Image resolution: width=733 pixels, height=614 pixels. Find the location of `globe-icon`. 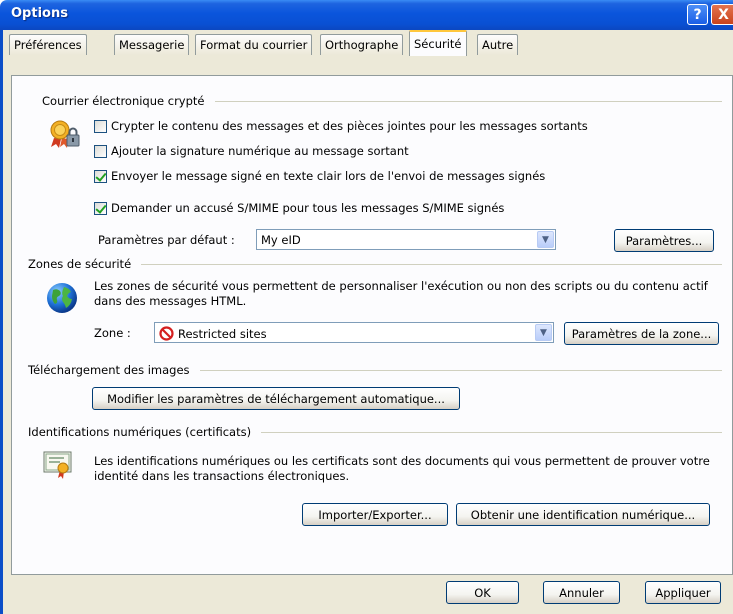

globe-icon is located at coordinates (62, 298).